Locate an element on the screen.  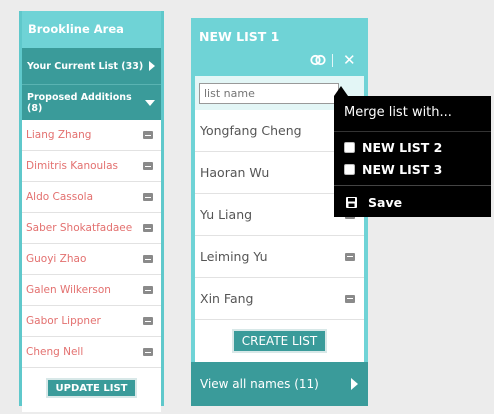
person-name: Gabor Lippner is located at coordinates (63, 321).